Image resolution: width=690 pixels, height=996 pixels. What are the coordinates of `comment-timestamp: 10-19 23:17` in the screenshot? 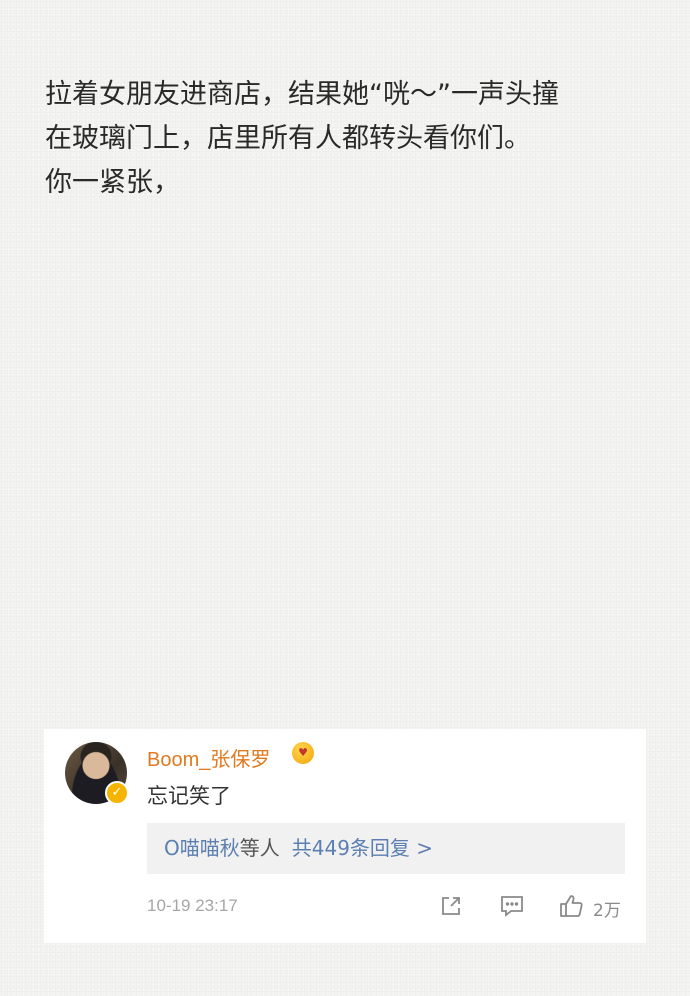 It's located at (192, 905).